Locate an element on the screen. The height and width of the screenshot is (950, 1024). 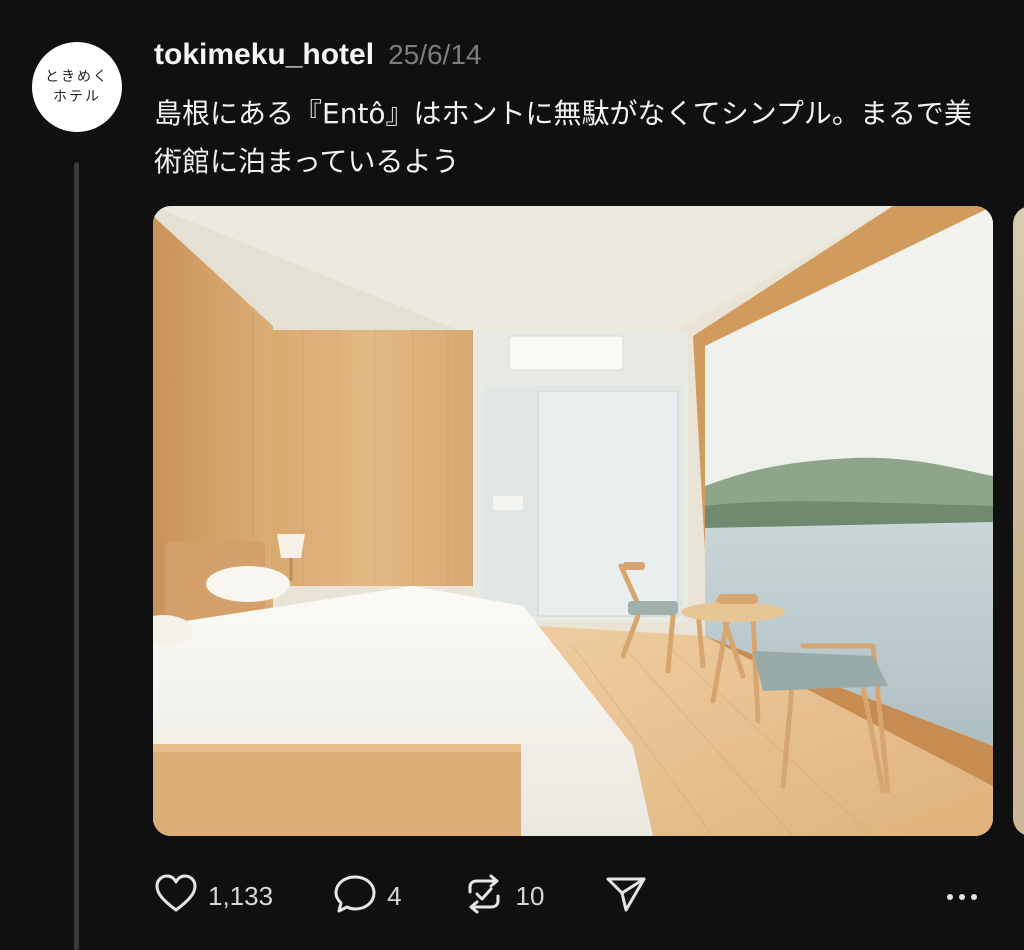
avatar-text-line2: ホテル is located at coordinates (77, 97).